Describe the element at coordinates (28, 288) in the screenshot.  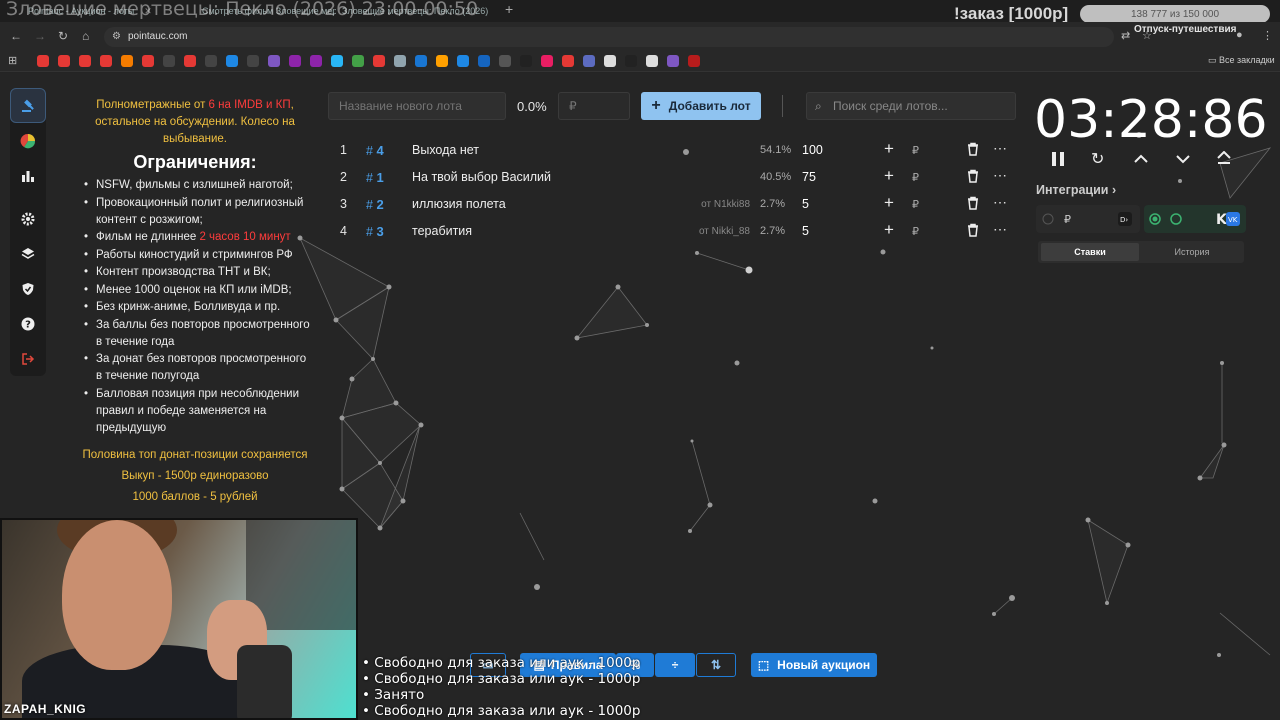
I see `sidebar-item-security` at that location.